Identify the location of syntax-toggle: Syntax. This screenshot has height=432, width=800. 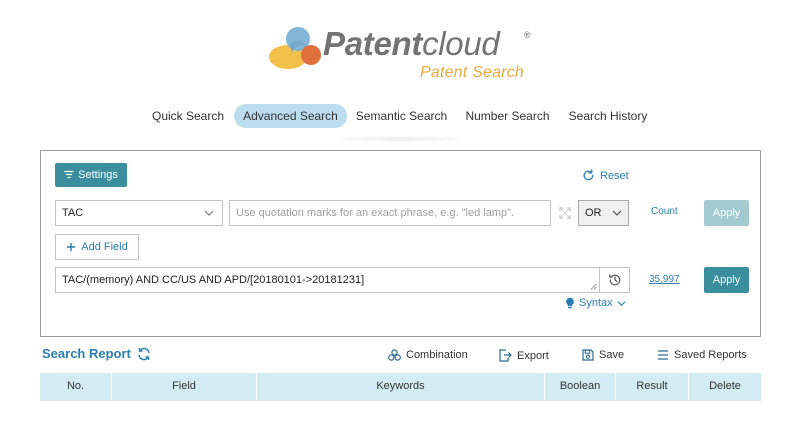
(595, 303).